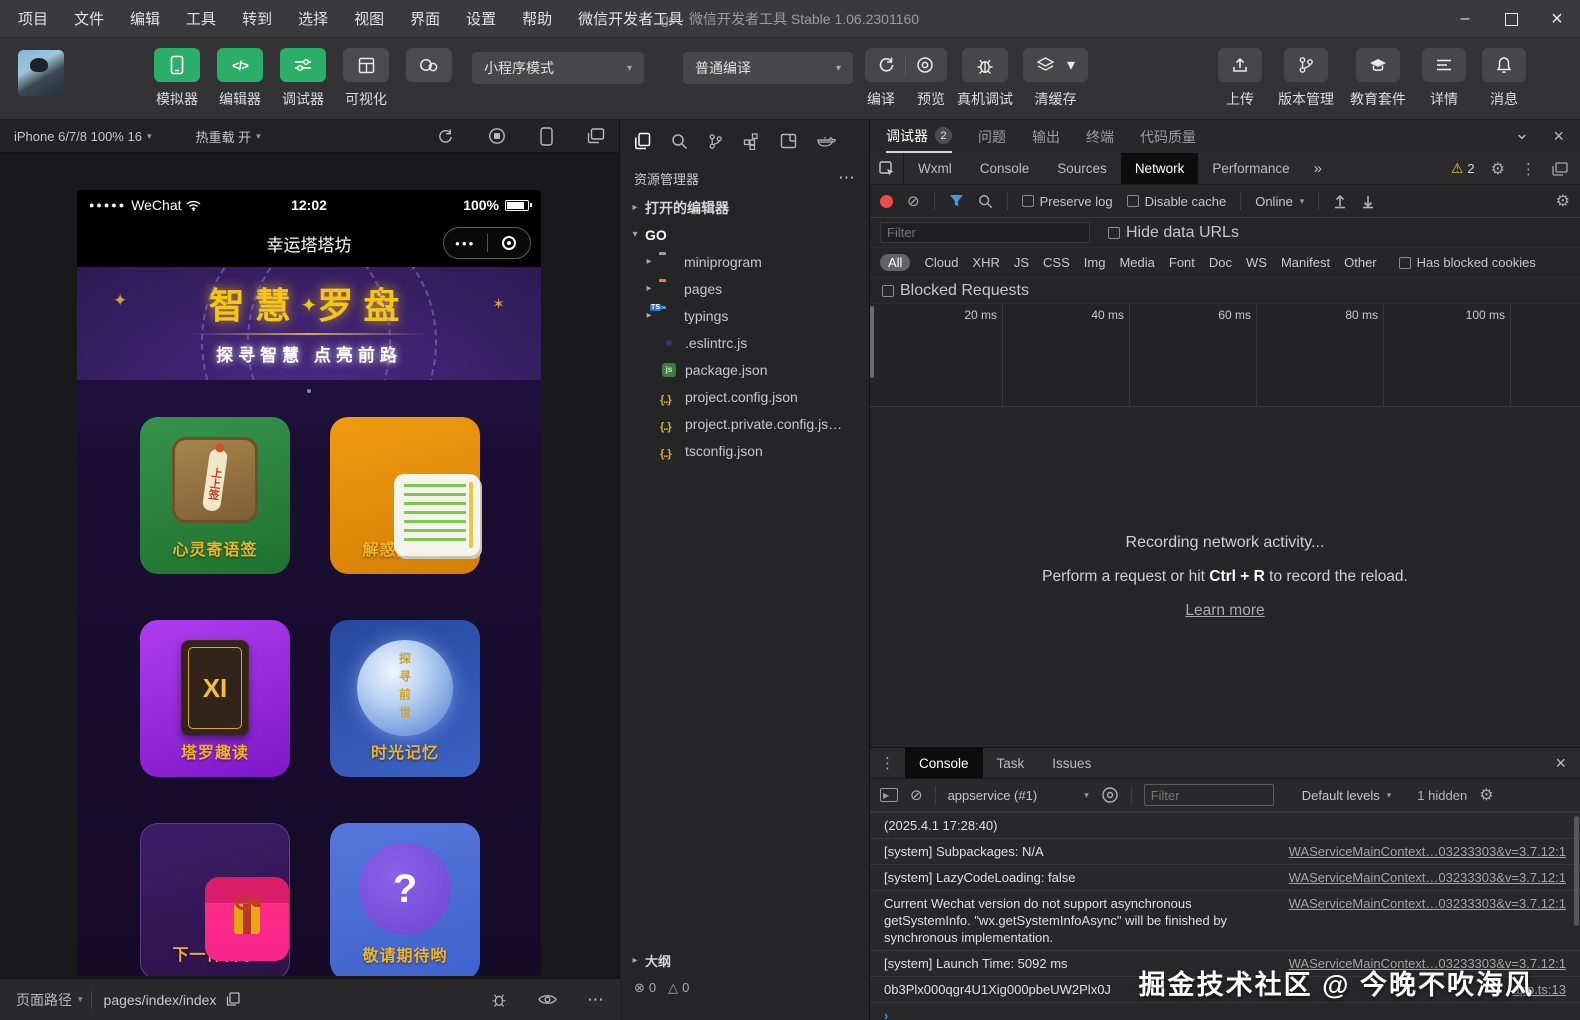 The image size is (1580, 1020). I want to click on refresh-icon, so click(445, 136).